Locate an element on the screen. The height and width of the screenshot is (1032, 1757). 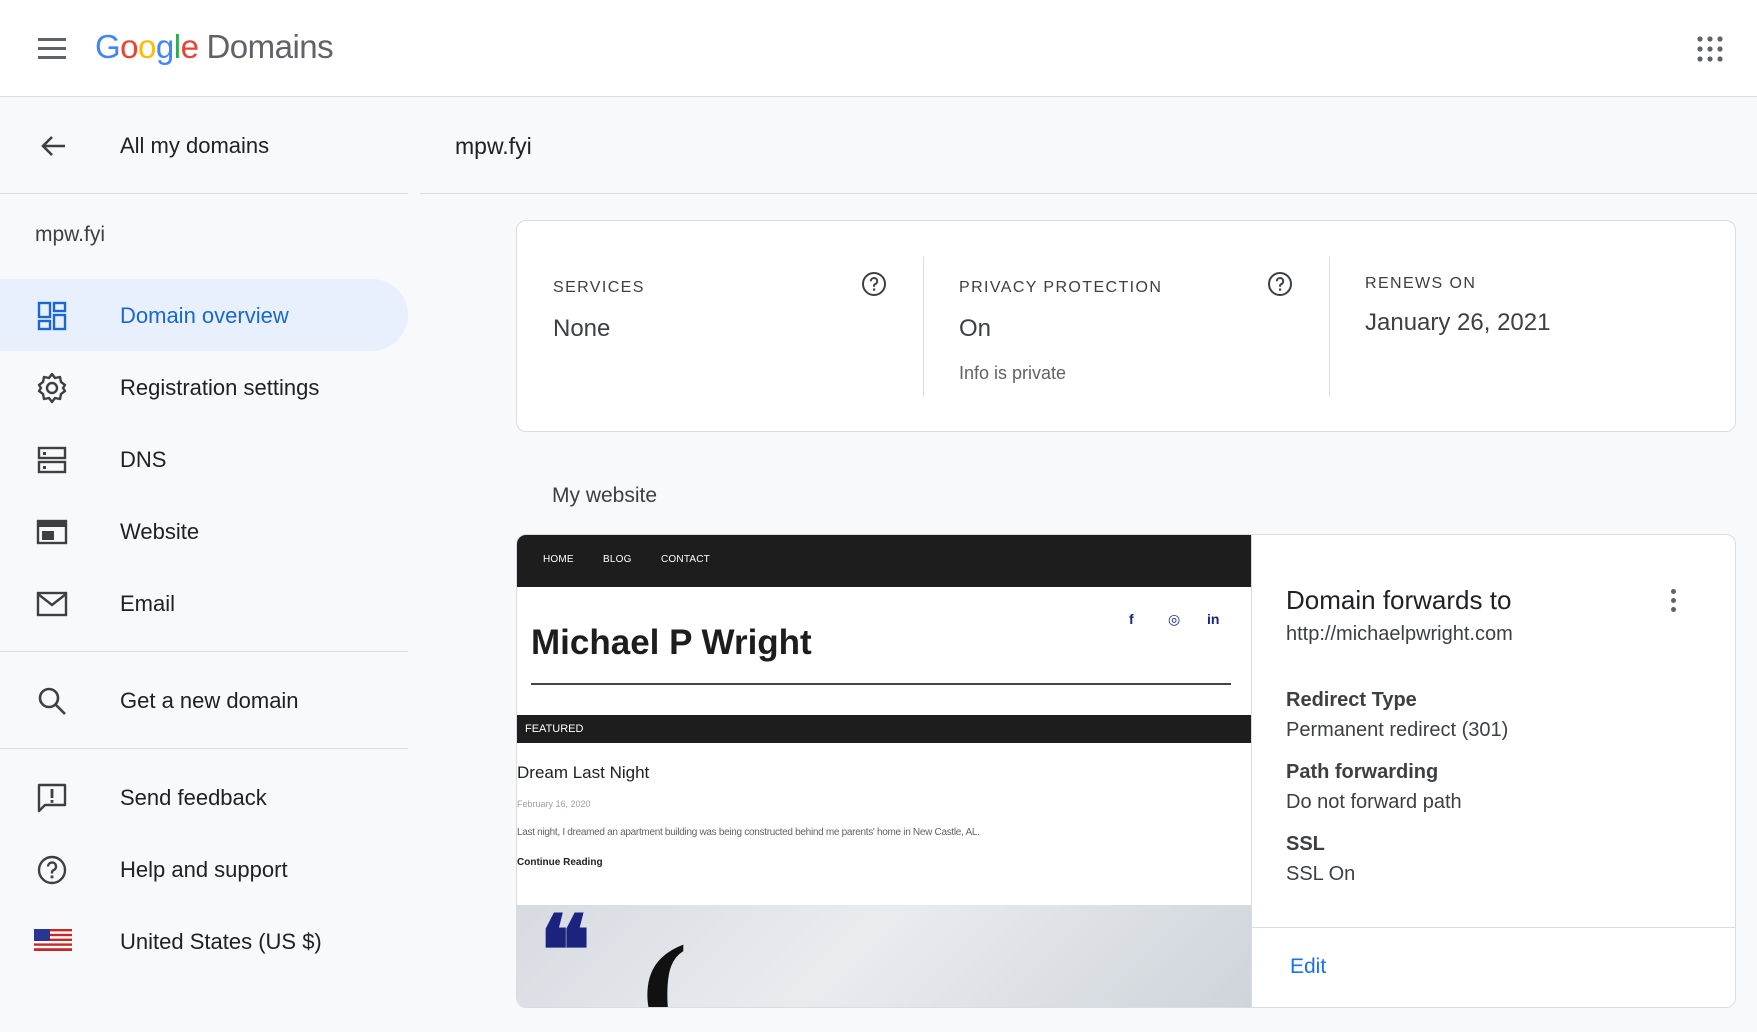
sidebar-item-label: Get a new domain is located at coordinates (209, 700).